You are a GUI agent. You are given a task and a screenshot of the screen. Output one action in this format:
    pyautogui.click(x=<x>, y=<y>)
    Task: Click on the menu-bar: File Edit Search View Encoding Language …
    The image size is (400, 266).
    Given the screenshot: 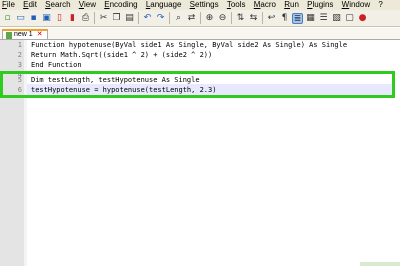 What is the action you would take?
    pyautogui.click(x=200, y=5)
    